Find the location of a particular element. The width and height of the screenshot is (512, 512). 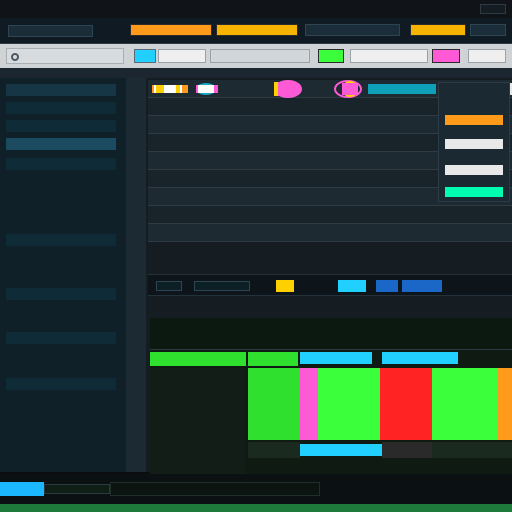

window-title is located at coordinates (76, 9).